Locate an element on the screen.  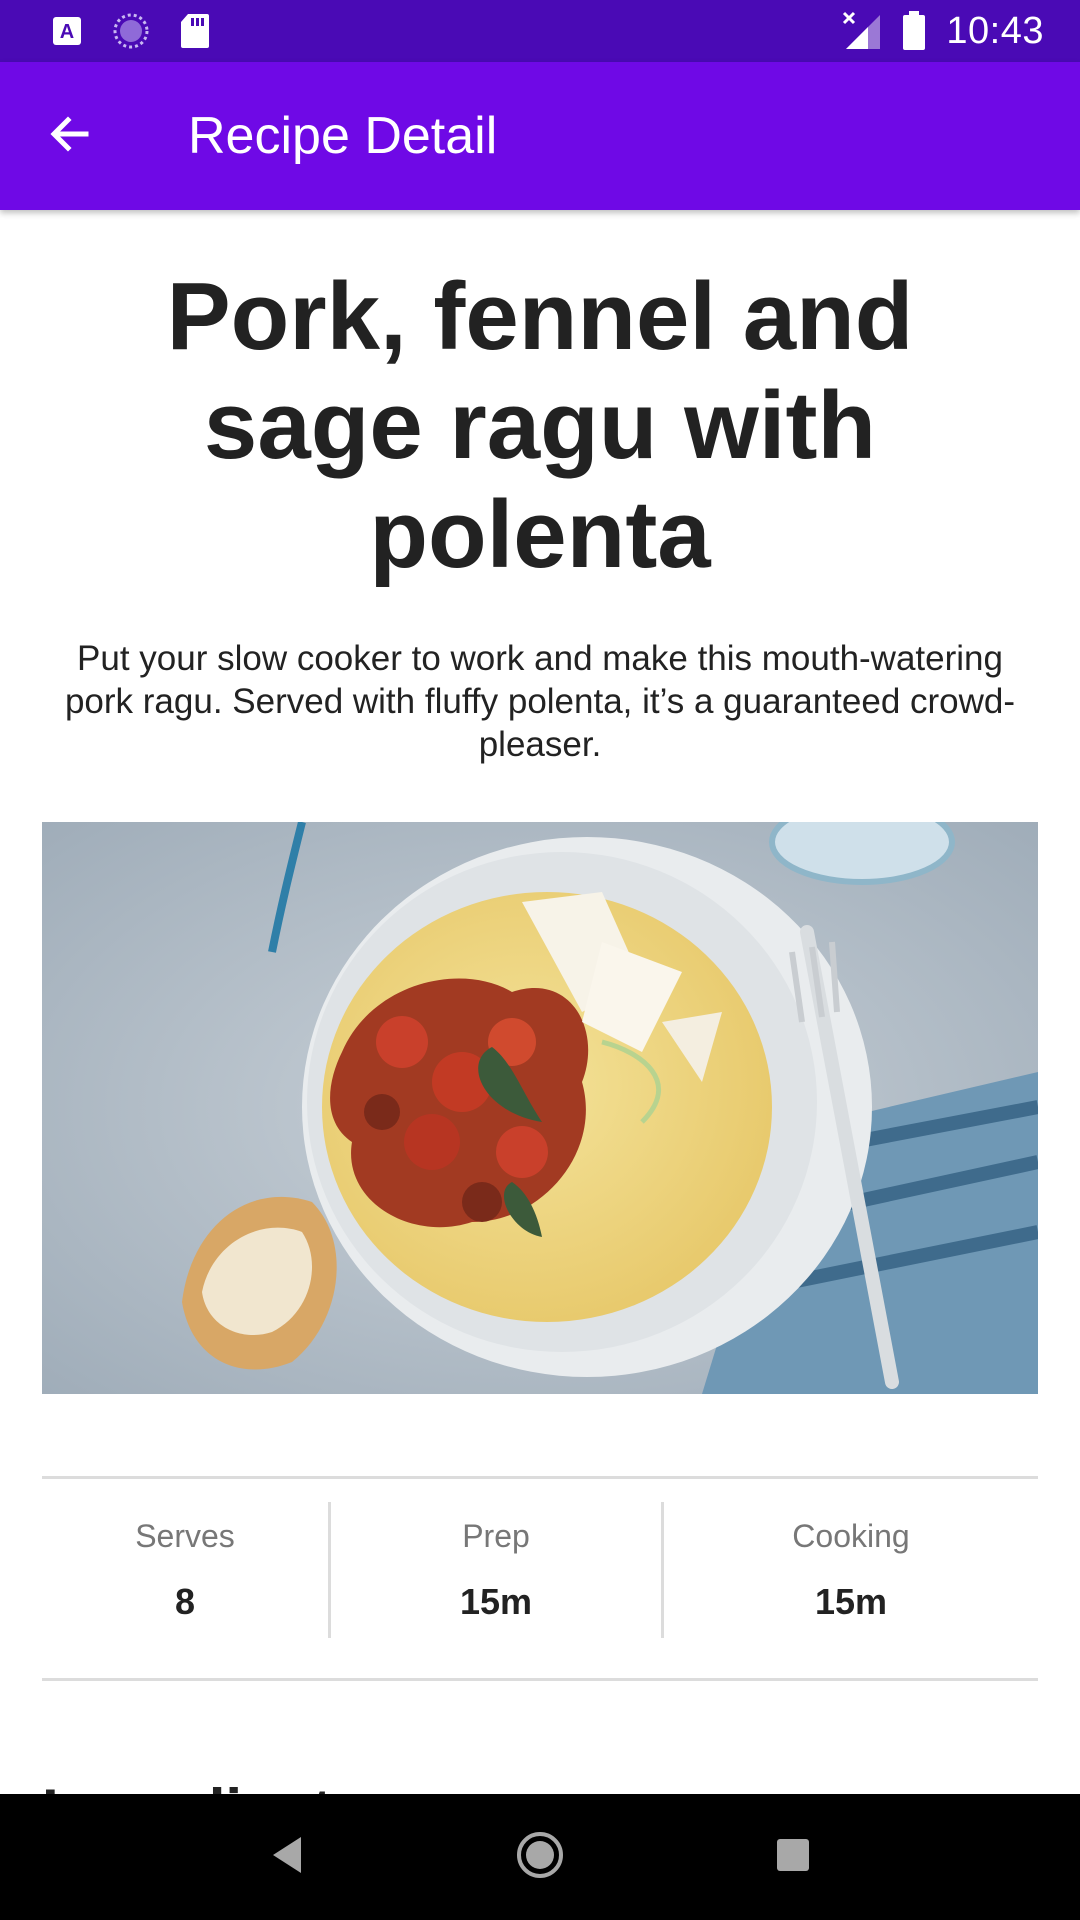
stat-serves: Serves 8 is located at coordinates (185, 1570).